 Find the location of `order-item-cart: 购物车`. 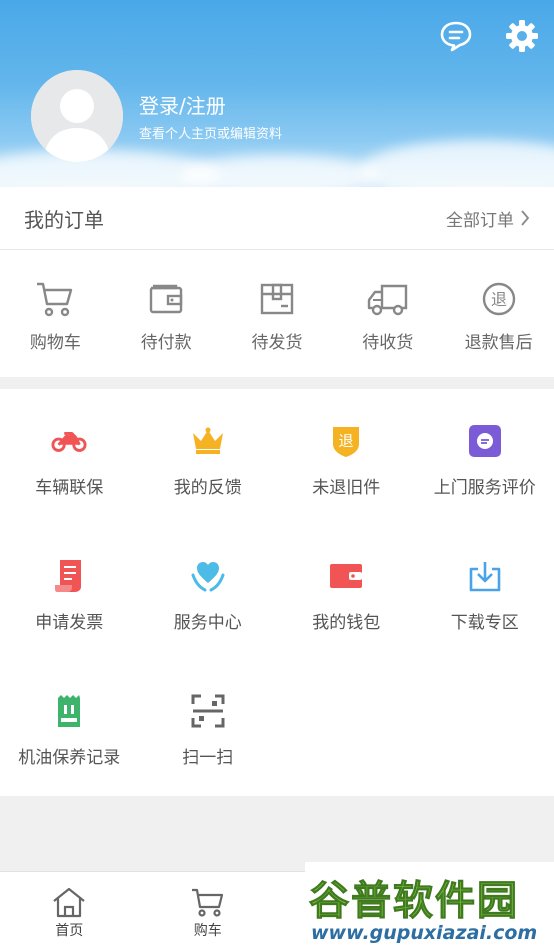

order-item-cart: 购物车 is located at coordinates (55, 313).